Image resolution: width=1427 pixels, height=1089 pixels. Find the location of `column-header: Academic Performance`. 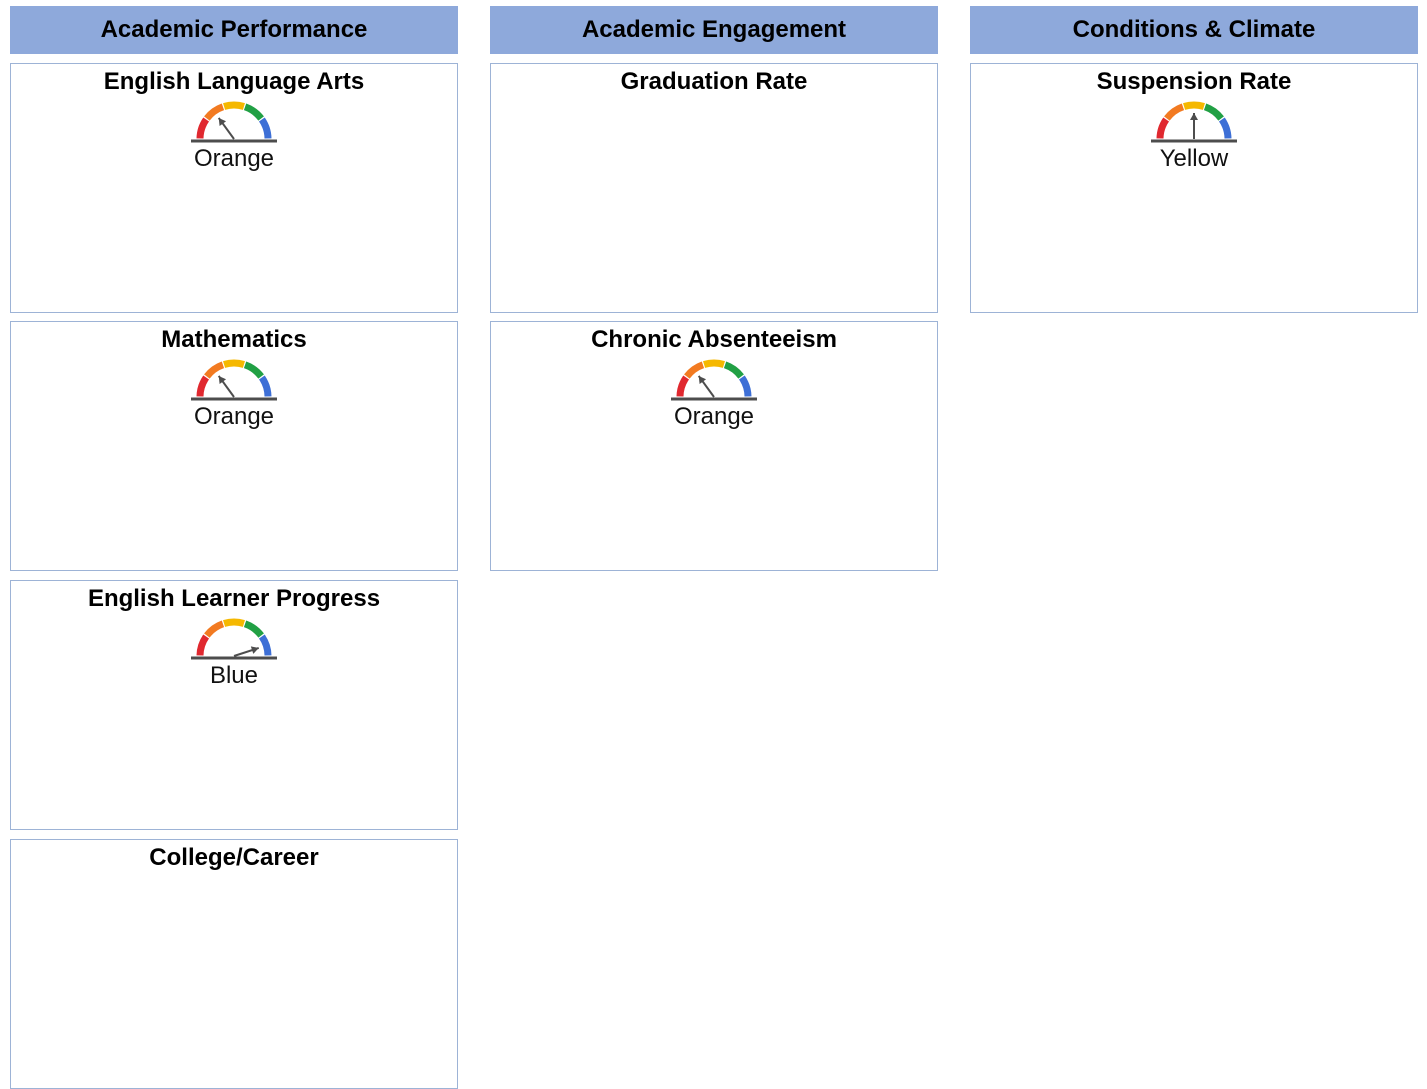

column-header: Academic Performance is located at coordinates (234, 30).